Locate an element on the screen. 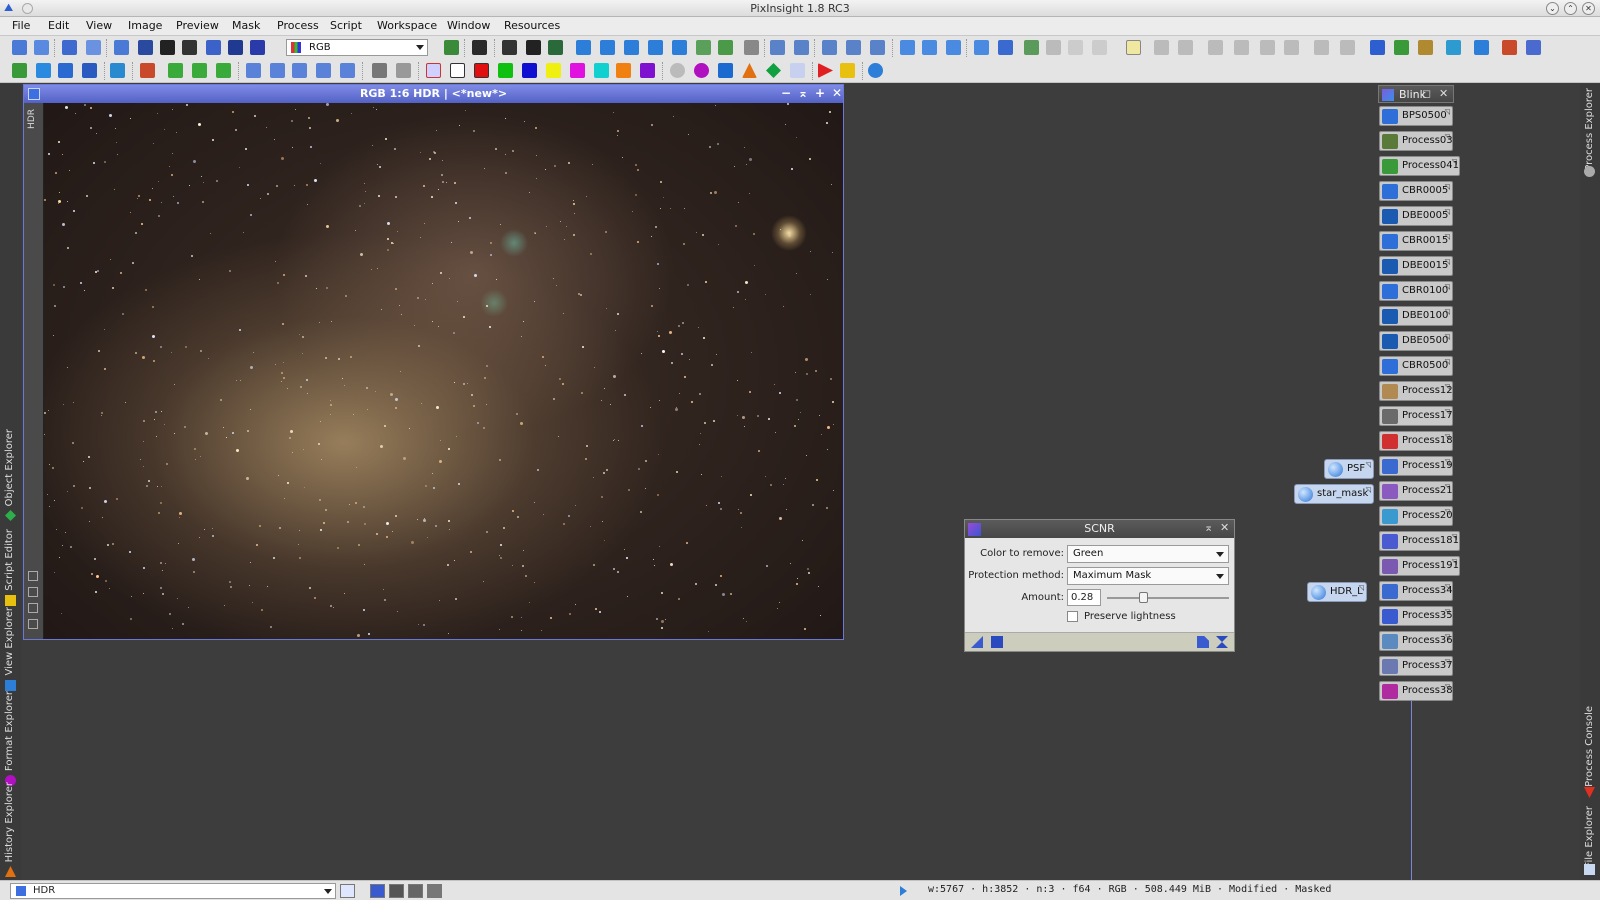 The height and width of the screenshot is (900, 1600). mask-icon is located at coordinates (235, 47).